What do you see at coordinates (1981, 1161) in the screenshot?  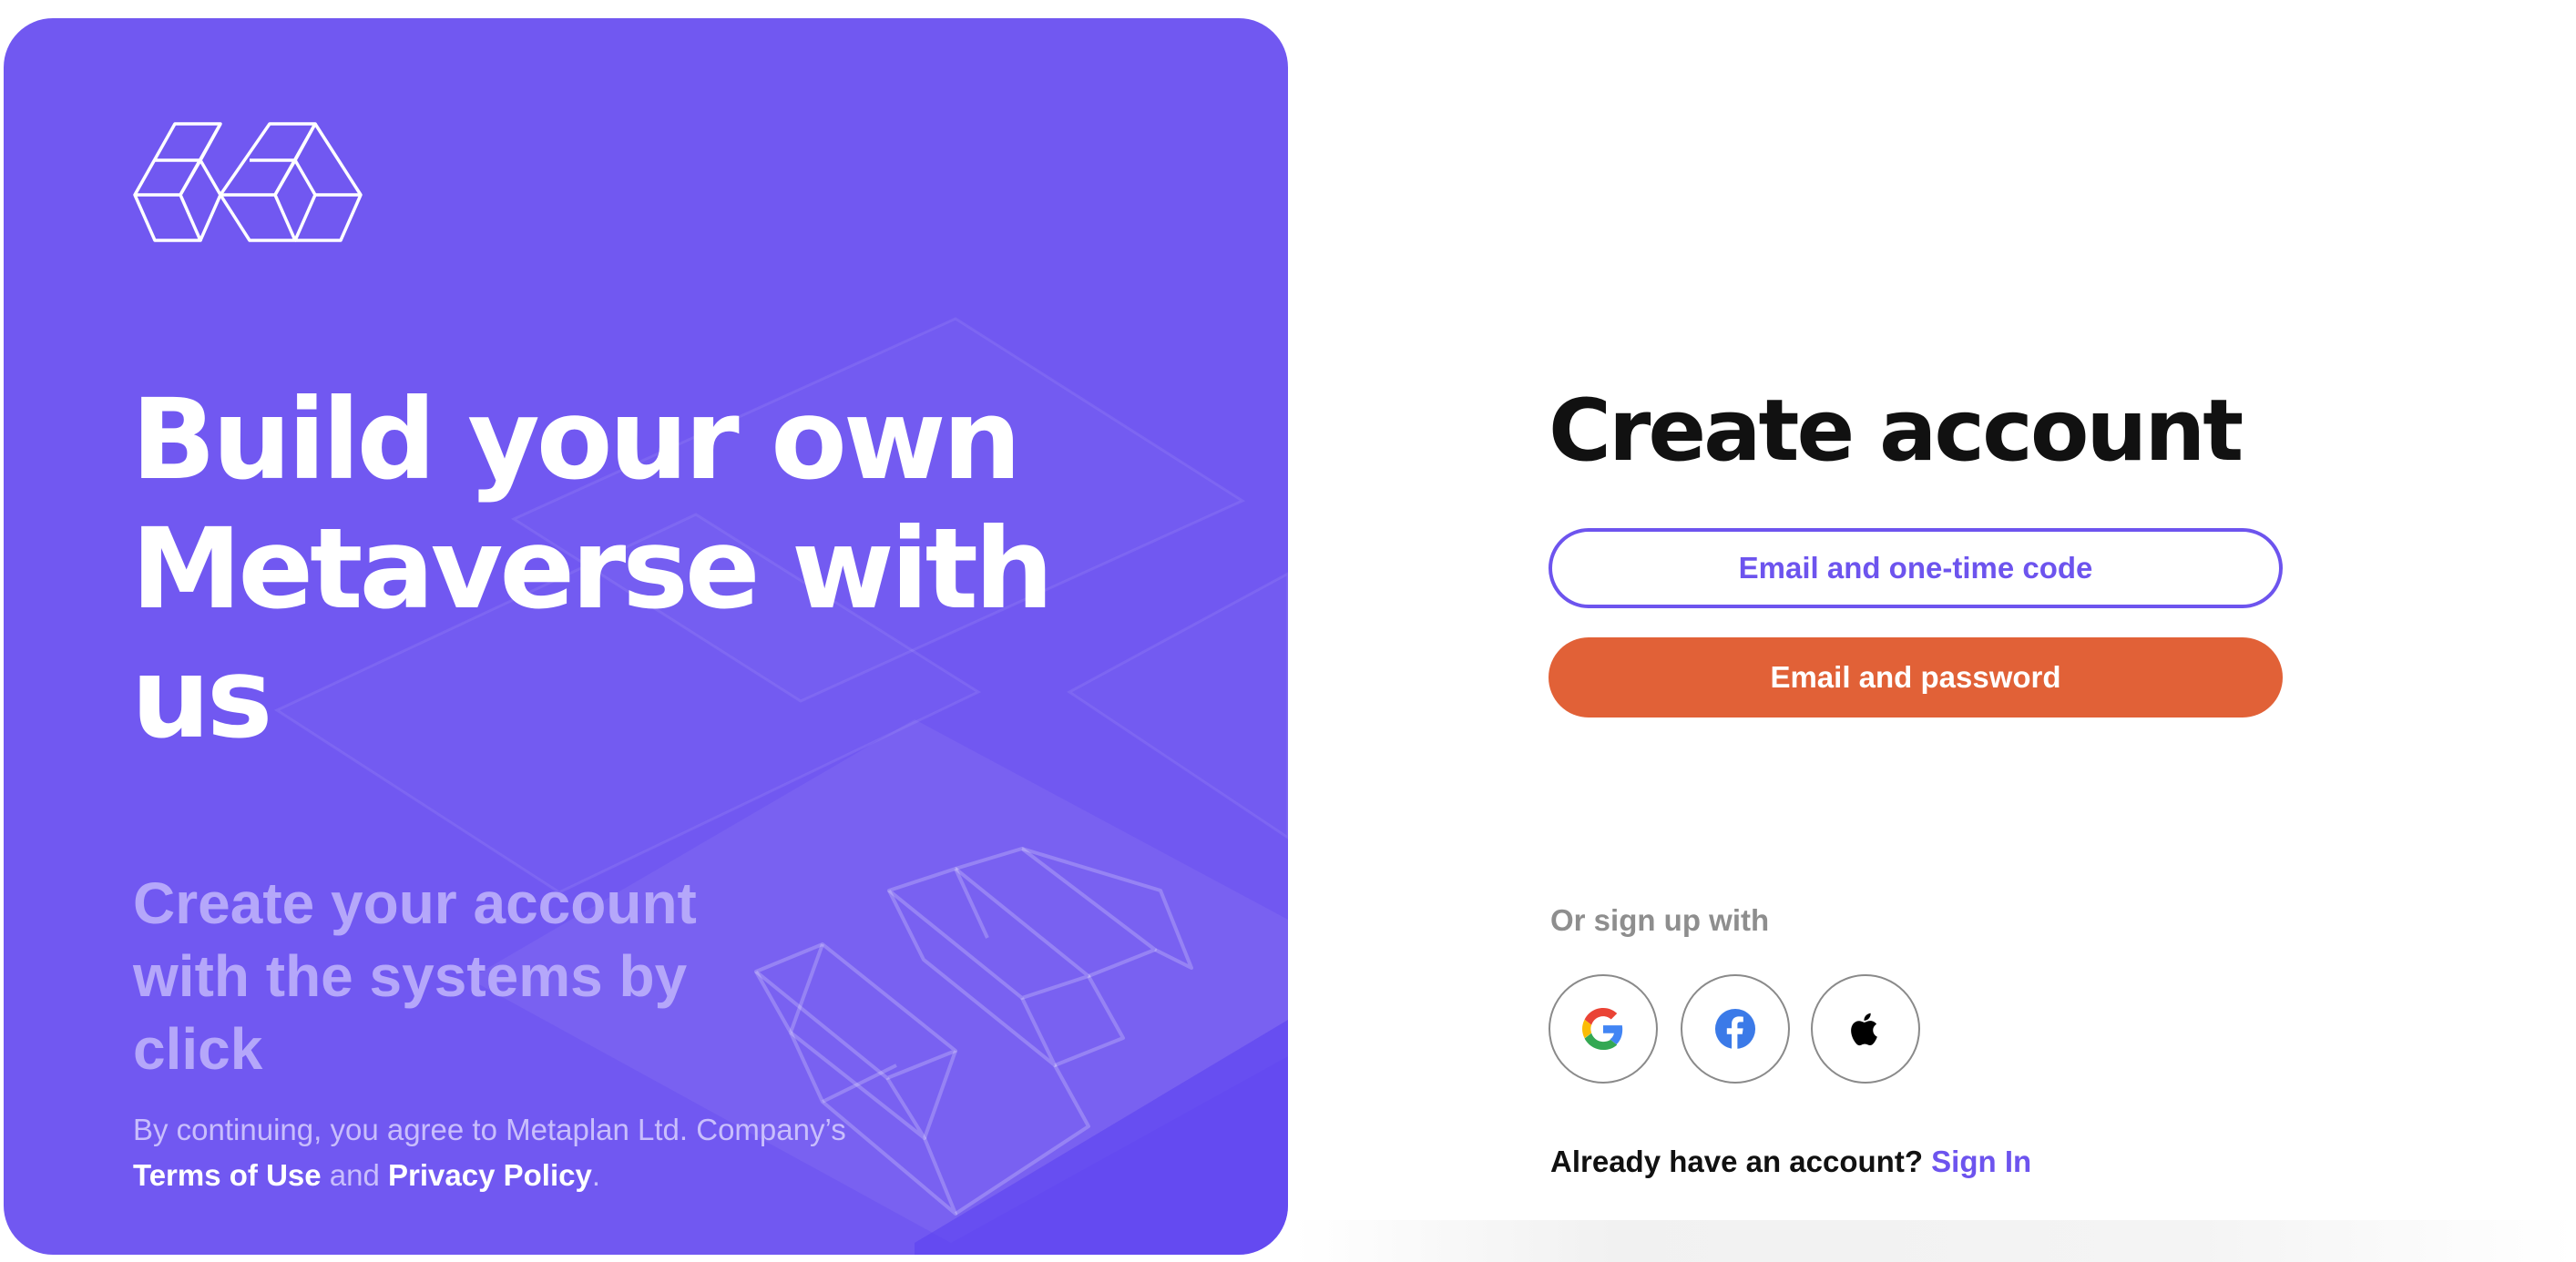 I see `sign-in-link: Sign In` at bounding box center [1981, 1161].